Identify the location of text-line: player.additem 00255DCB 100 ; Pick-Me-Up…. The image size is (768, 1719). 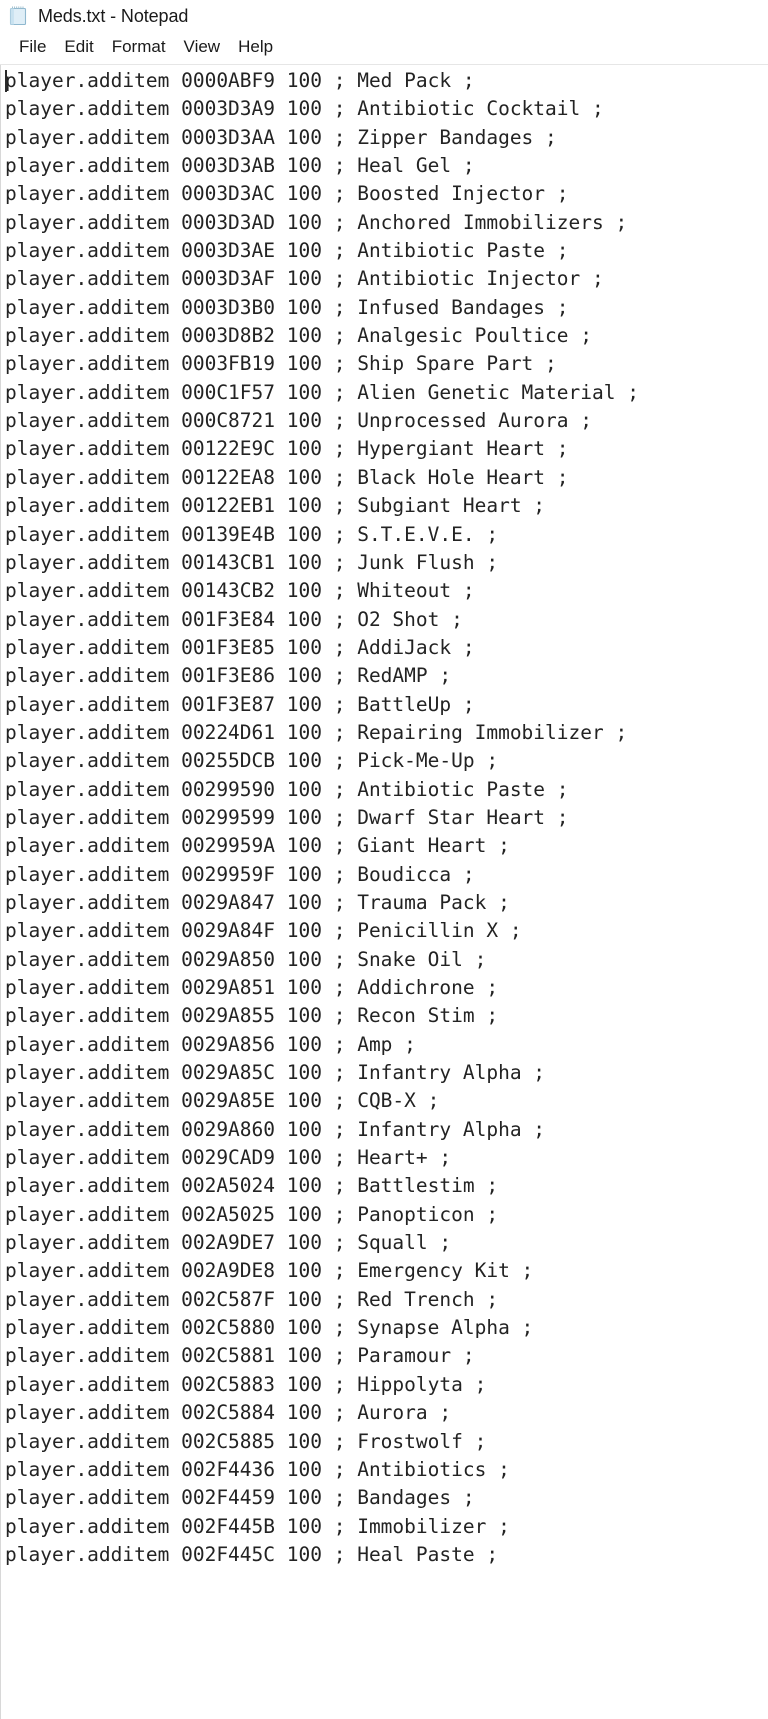
(252, 761).